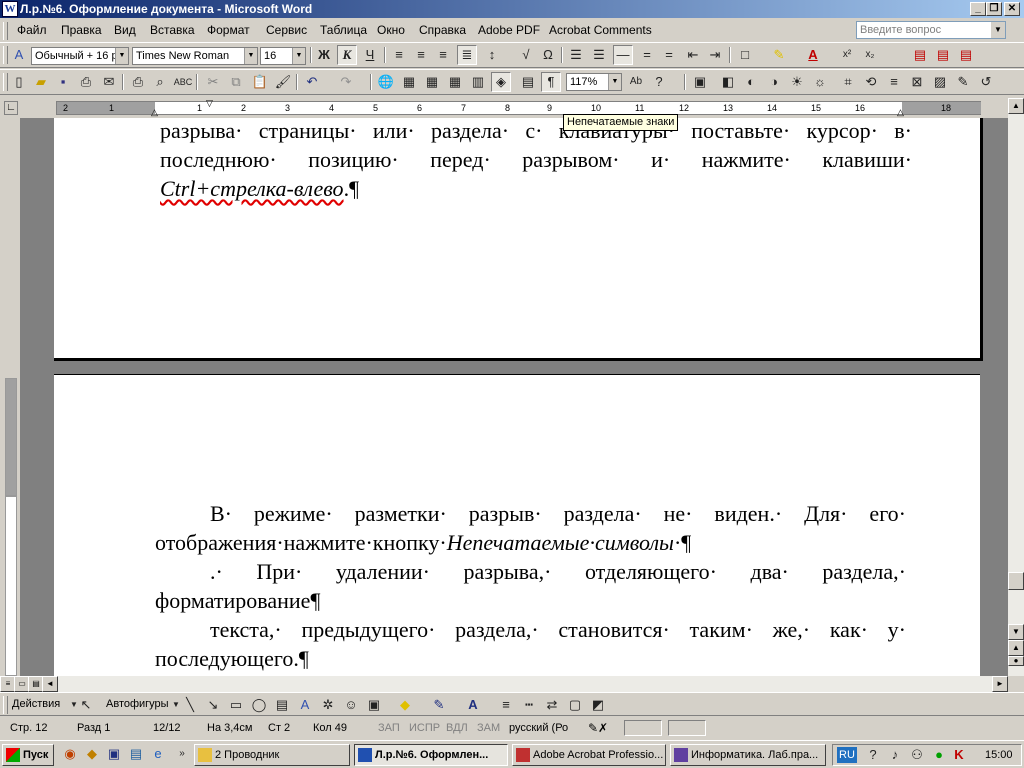 This screenshot has height=768, width=1024. Describe the element at coordinates (5, 31) in the screenshot. I see `menu-grip` at that location.